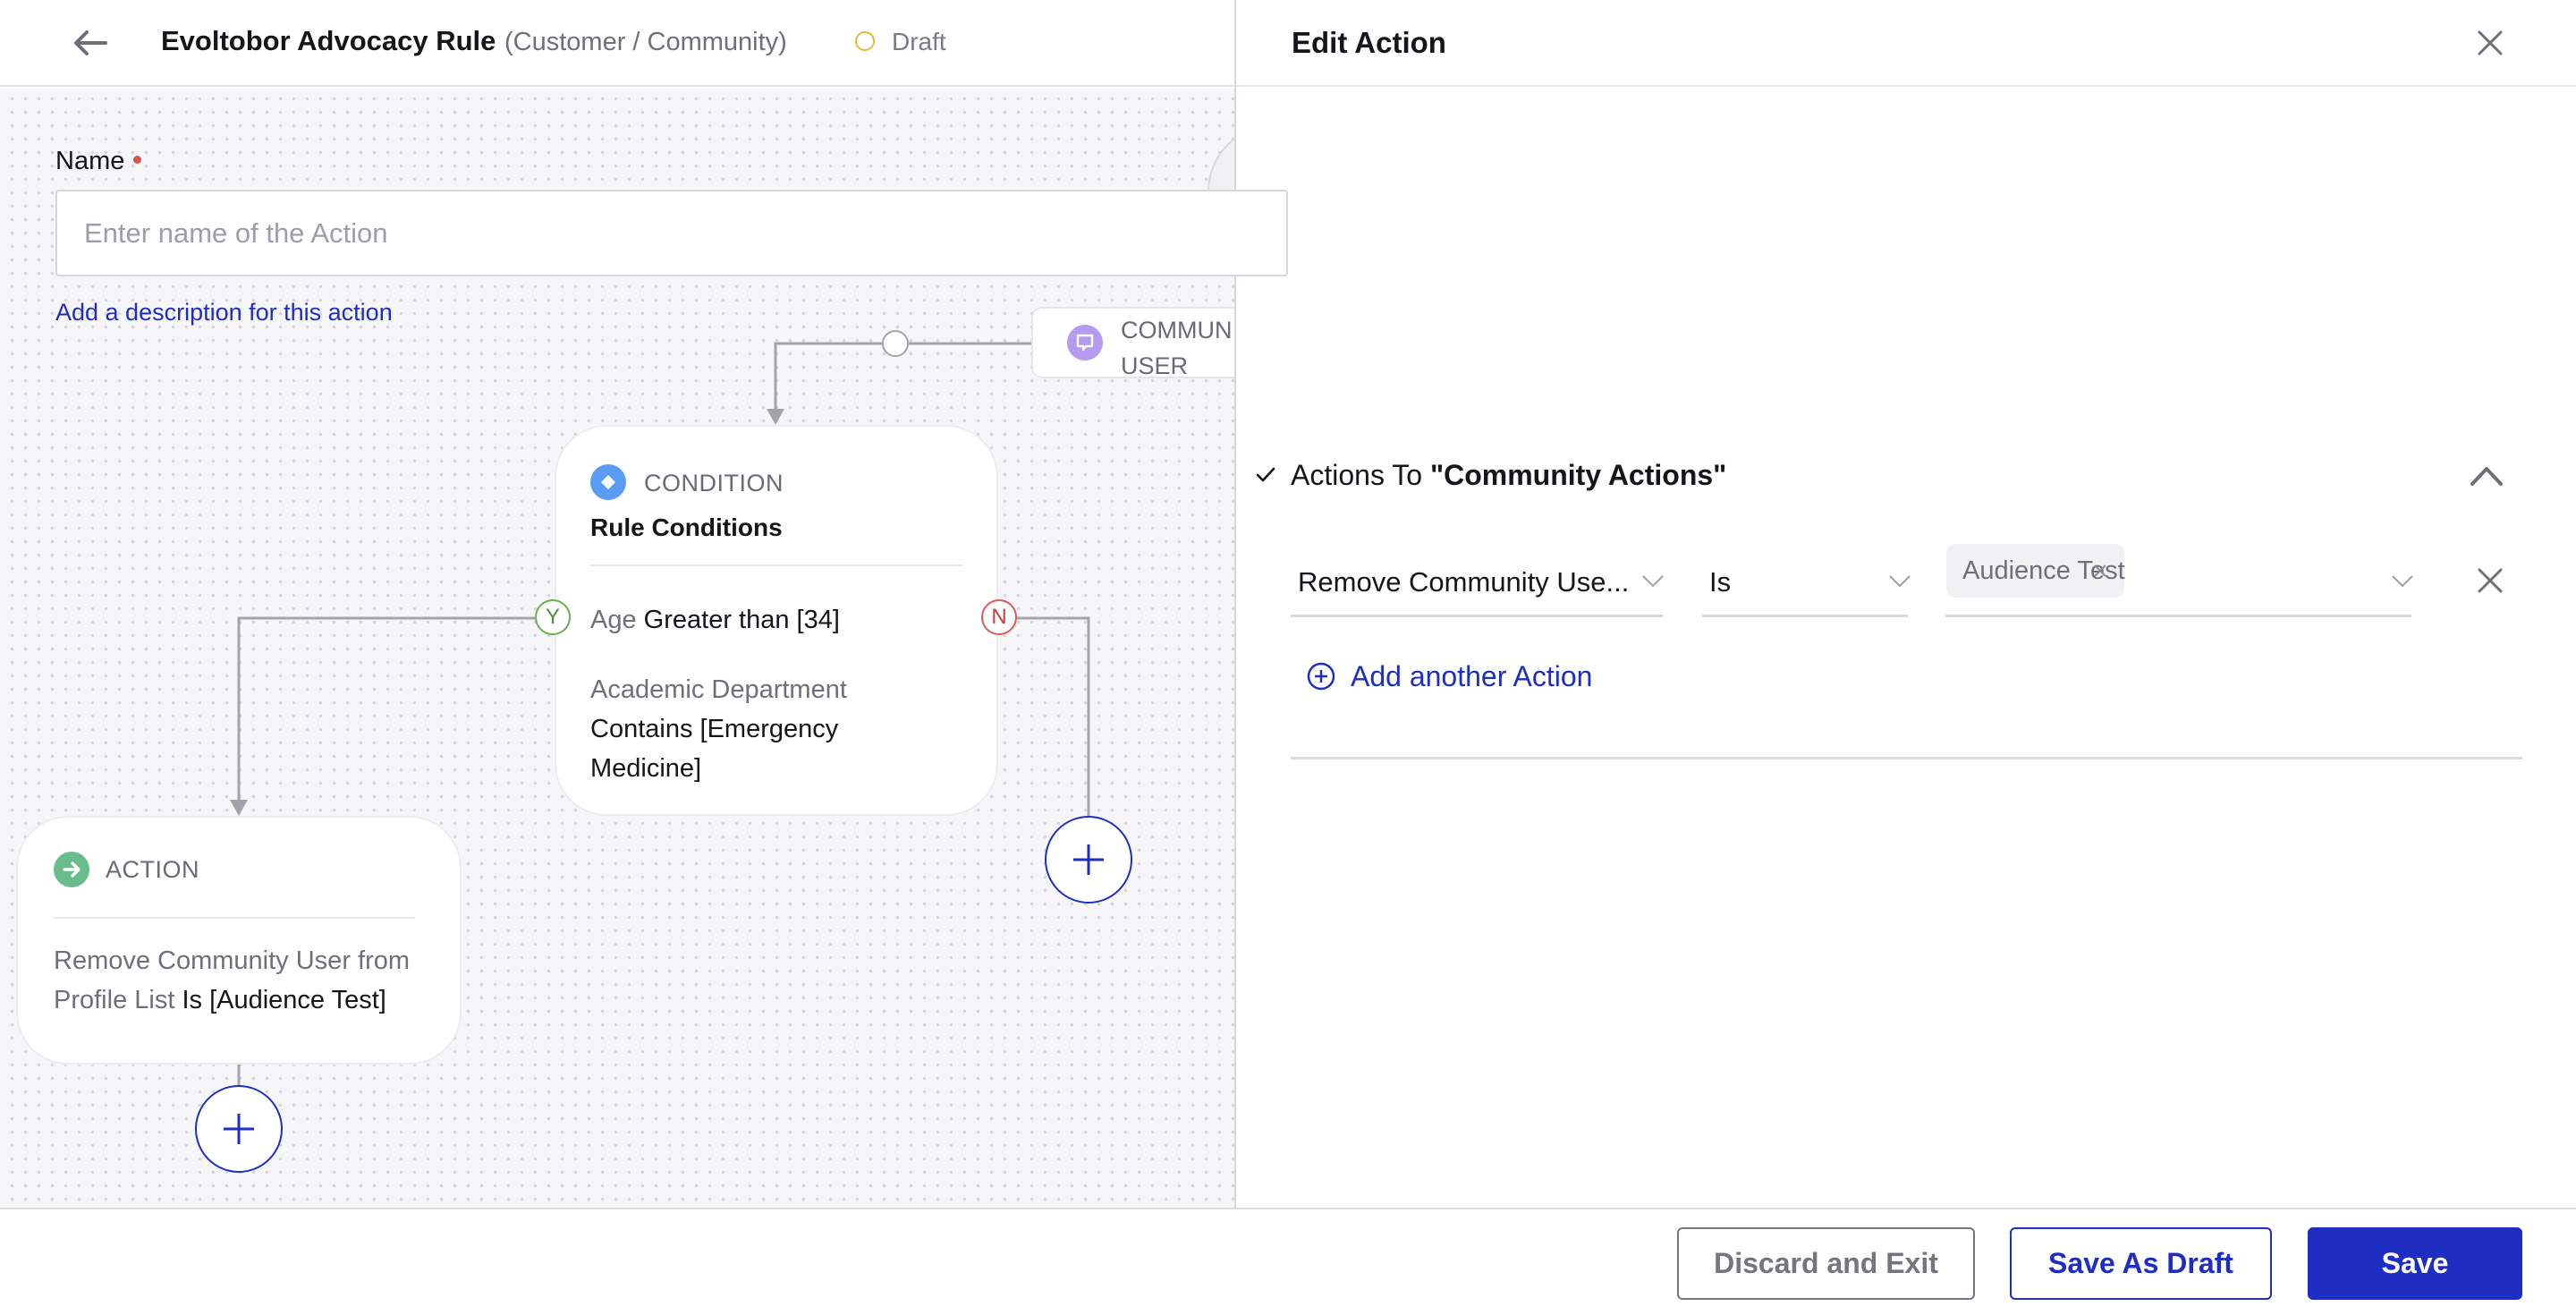 This screenshot has width=2576, height=1315. I want to click on connector-trigger-condition, so click(902, 381).